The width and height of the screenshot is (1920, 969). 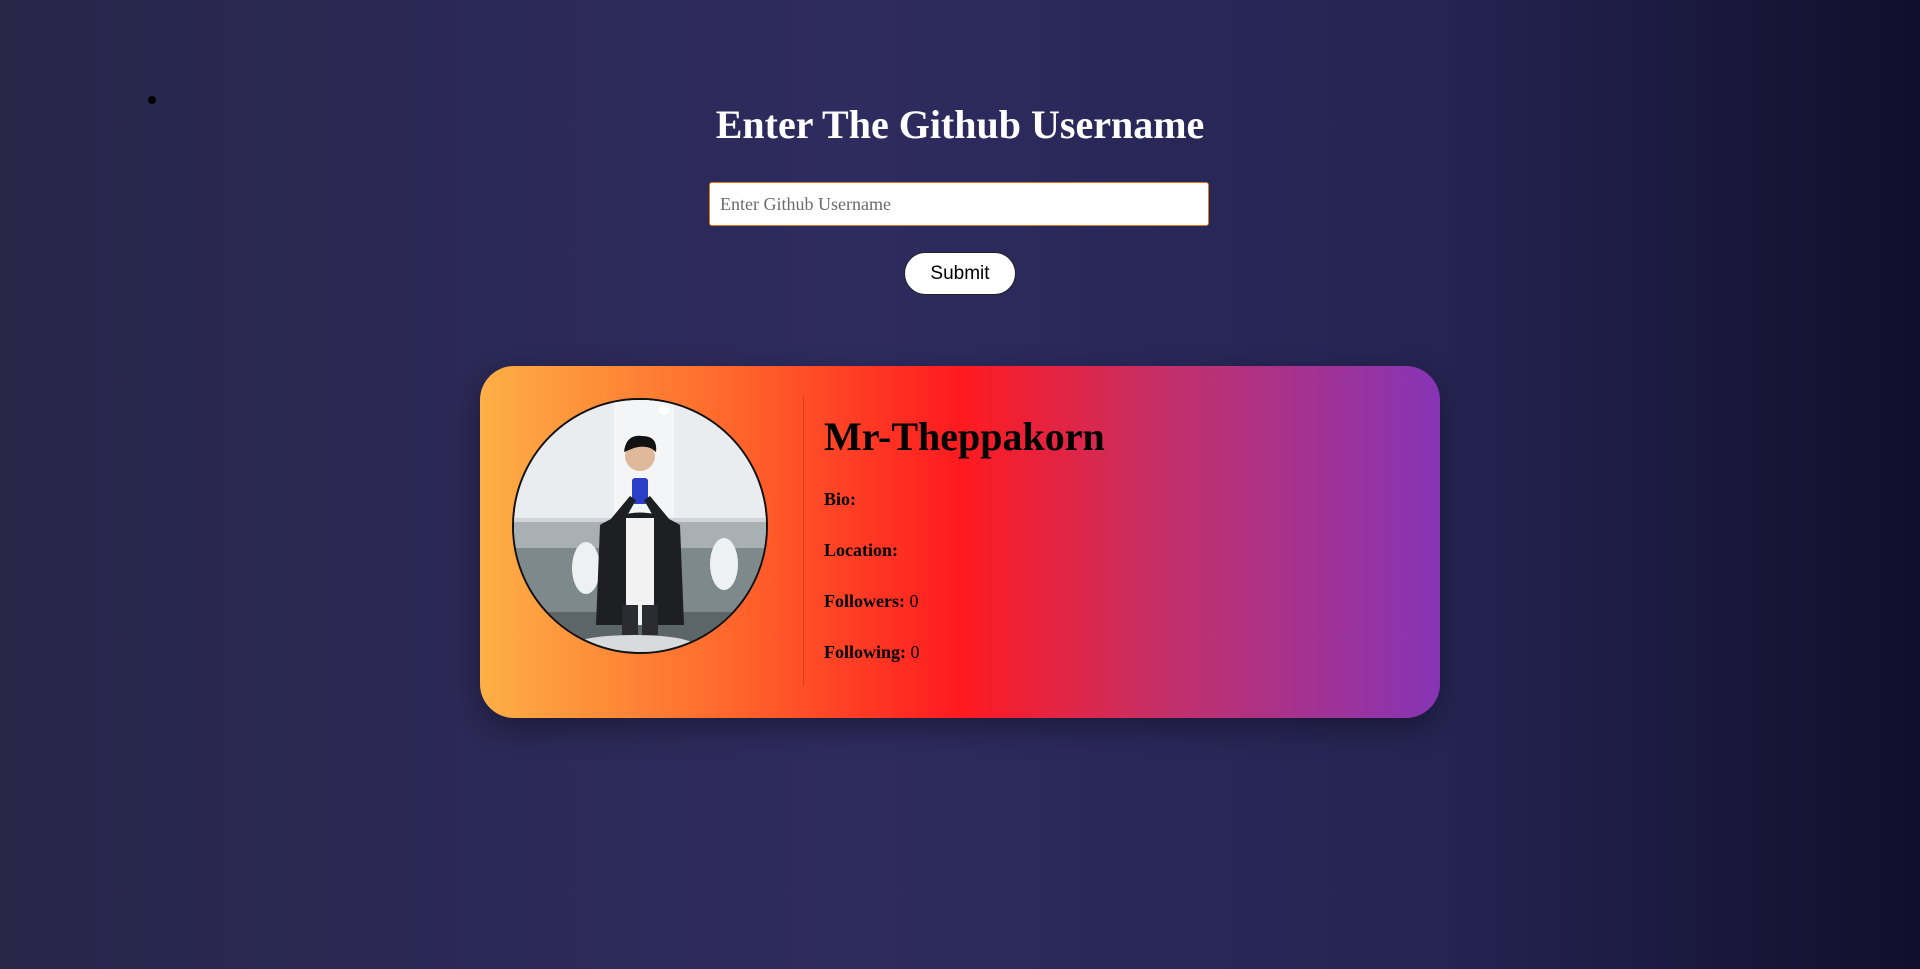 I want to click on user-avatar-photo-icon, so click(x=640, y=526).